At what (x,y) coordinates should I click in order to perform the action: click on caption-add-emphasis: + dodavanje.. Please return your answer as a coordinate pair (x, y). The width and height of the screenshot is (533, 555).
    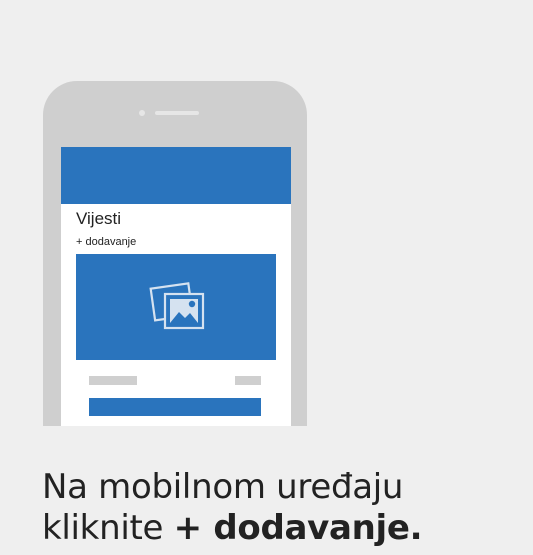
    Looking at the image, I should click on (298, 528).